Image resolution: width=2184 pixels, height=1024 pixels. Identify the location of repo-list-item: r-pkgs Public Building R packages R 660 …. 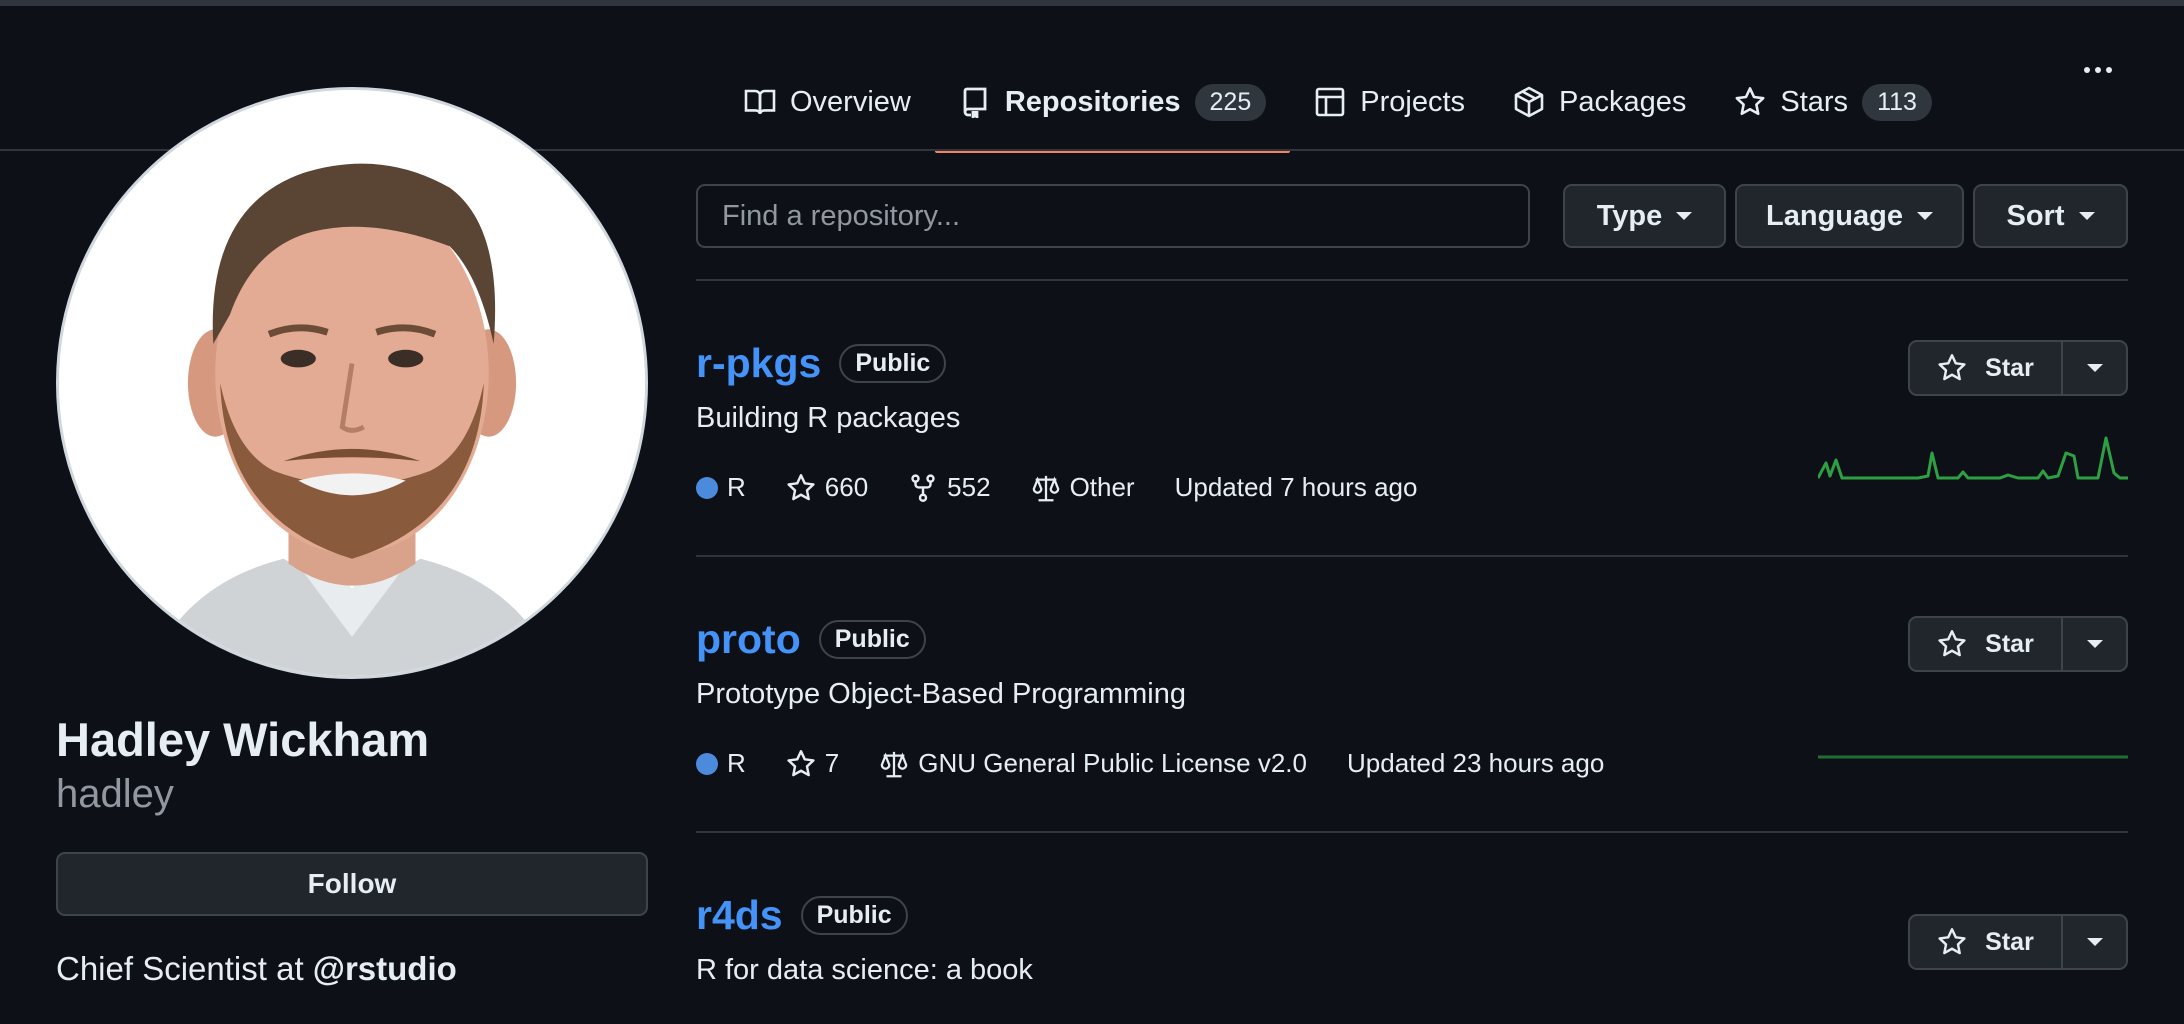
(1412, 440).